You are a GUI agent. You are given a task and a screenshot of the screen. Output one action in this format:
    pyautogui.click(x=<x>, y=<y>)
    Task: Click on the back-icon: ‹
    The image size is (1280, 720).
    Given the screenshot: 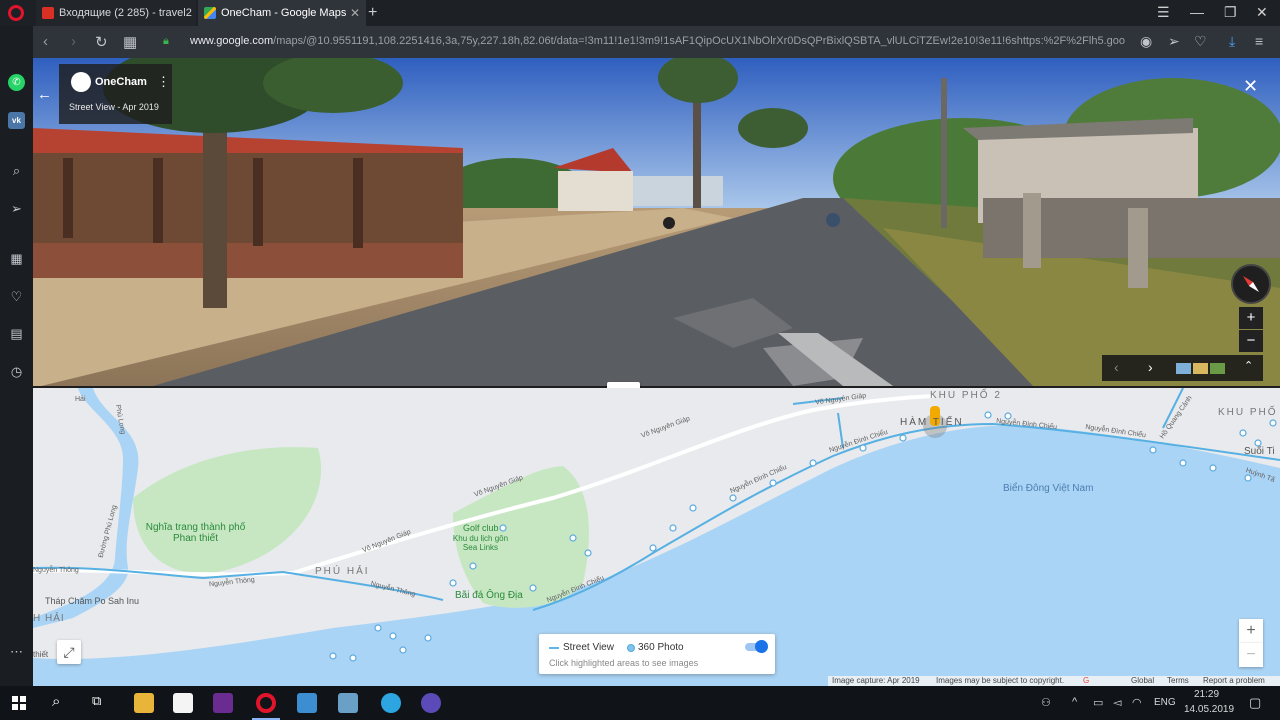 What is the action you would take?
    pyautogui.click(x=45, y=41)
    